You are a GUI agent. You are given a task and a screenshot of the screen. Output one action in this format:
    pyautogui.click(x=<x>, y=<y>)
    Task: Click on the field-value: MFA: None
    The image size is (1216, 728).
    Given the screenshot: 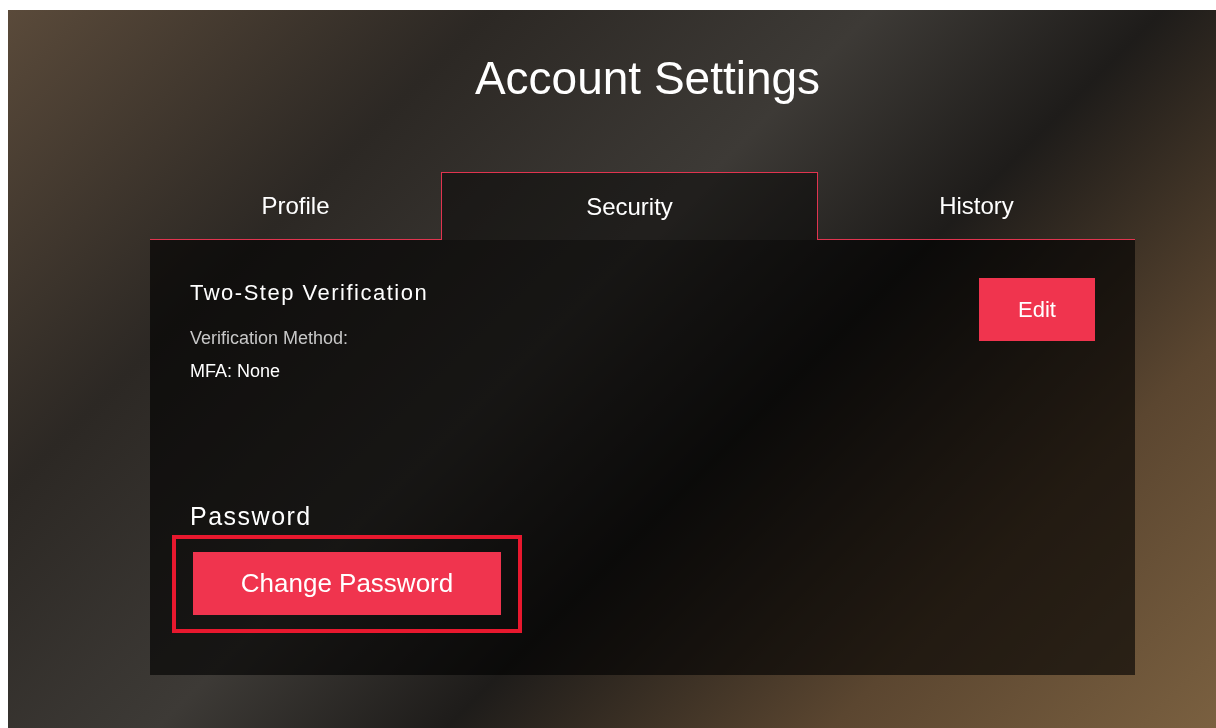 What is the action you would take?
    pyautogui.click(x=236, y=371)
    